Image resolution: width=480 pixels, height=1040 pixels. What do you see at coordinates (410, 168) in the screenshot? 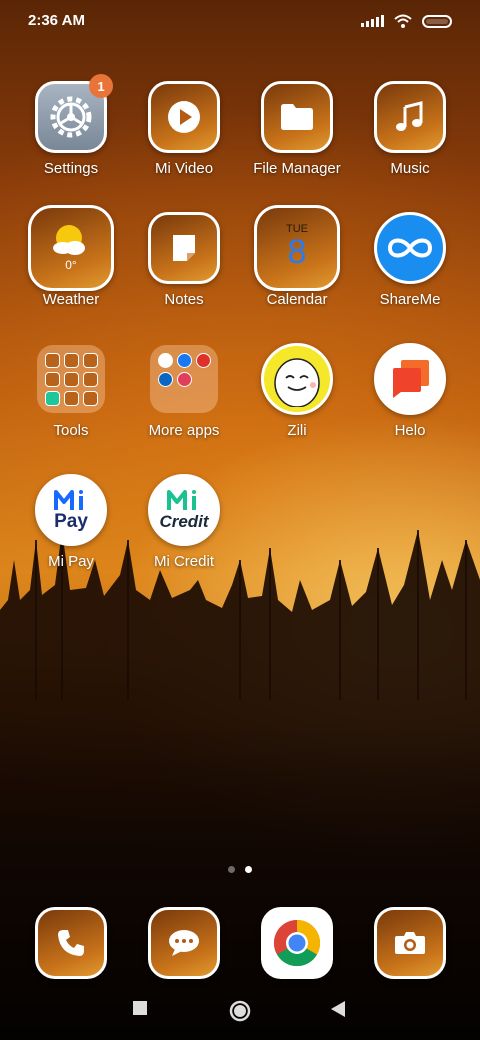
I see `app-label: Music` at bounding box center [410, 168].